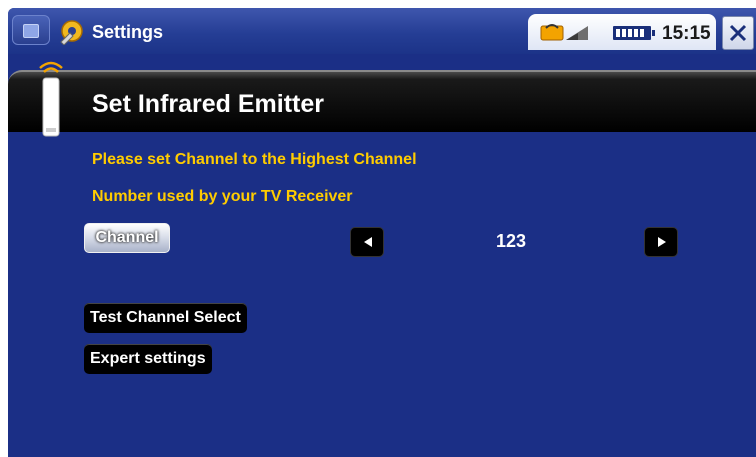 This screenshot has height=457, width=756. I want to click on top-bar: Settings 15:15, so click(382, 31).